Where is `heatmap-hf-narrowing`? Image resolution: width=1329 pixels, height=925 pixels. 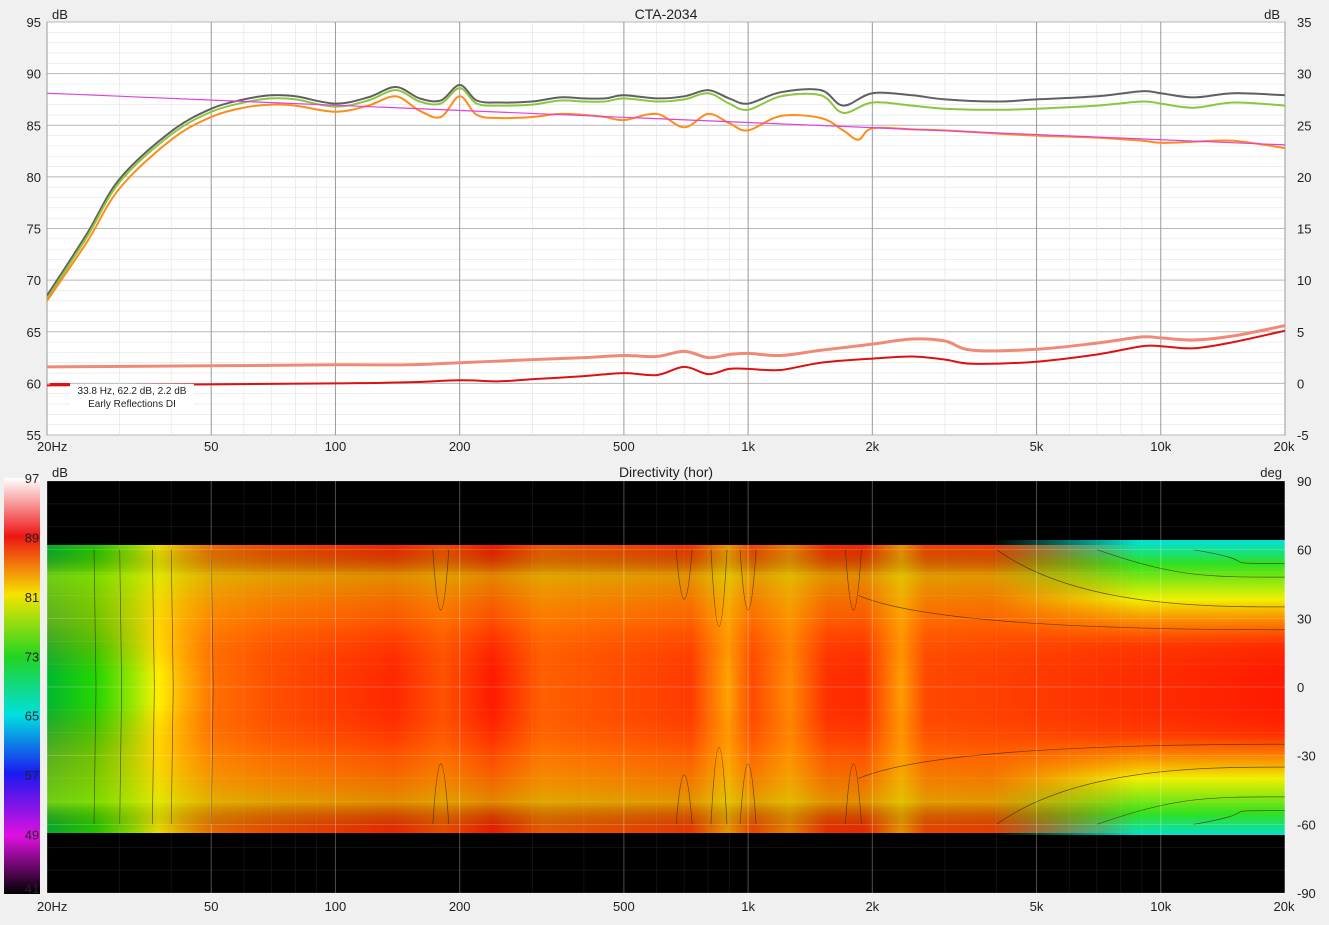 heatmap-hf-narrowing is located at coordinates (1137, 689).